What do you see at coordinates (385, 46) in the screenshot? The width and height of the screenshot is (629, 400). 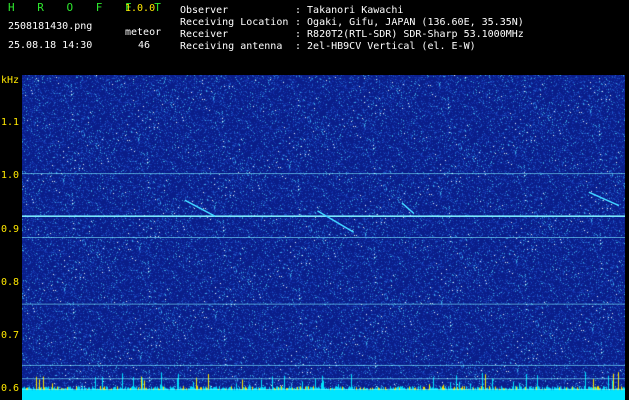 I see `info-antenna-value: : 2el-HB9CV Vertical (el. E-W)` at bounding box center [385, 46].